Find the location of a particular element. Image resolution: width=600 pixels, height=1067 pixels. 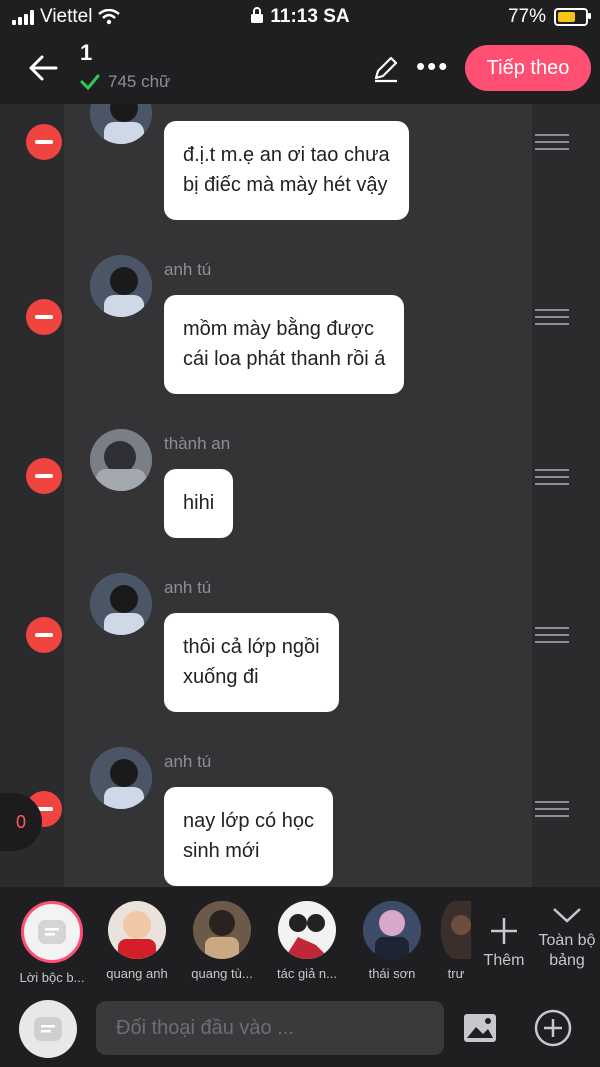

page-title: 1 is located at coordinates (86, 52).